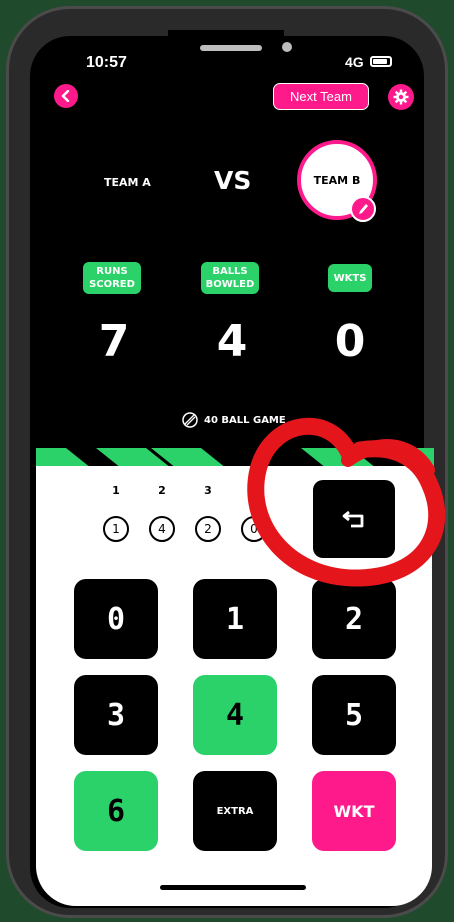  I want to click on edit-team-button, so click(363, 209).